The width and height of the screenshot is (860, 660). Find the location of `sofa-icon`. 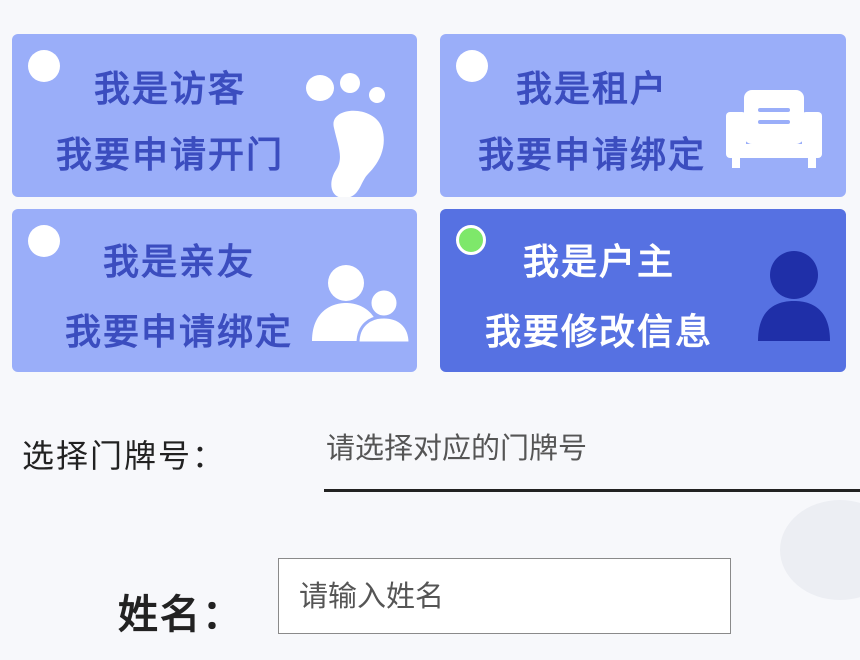

sofa-icon is located at coordinates (774, 129).